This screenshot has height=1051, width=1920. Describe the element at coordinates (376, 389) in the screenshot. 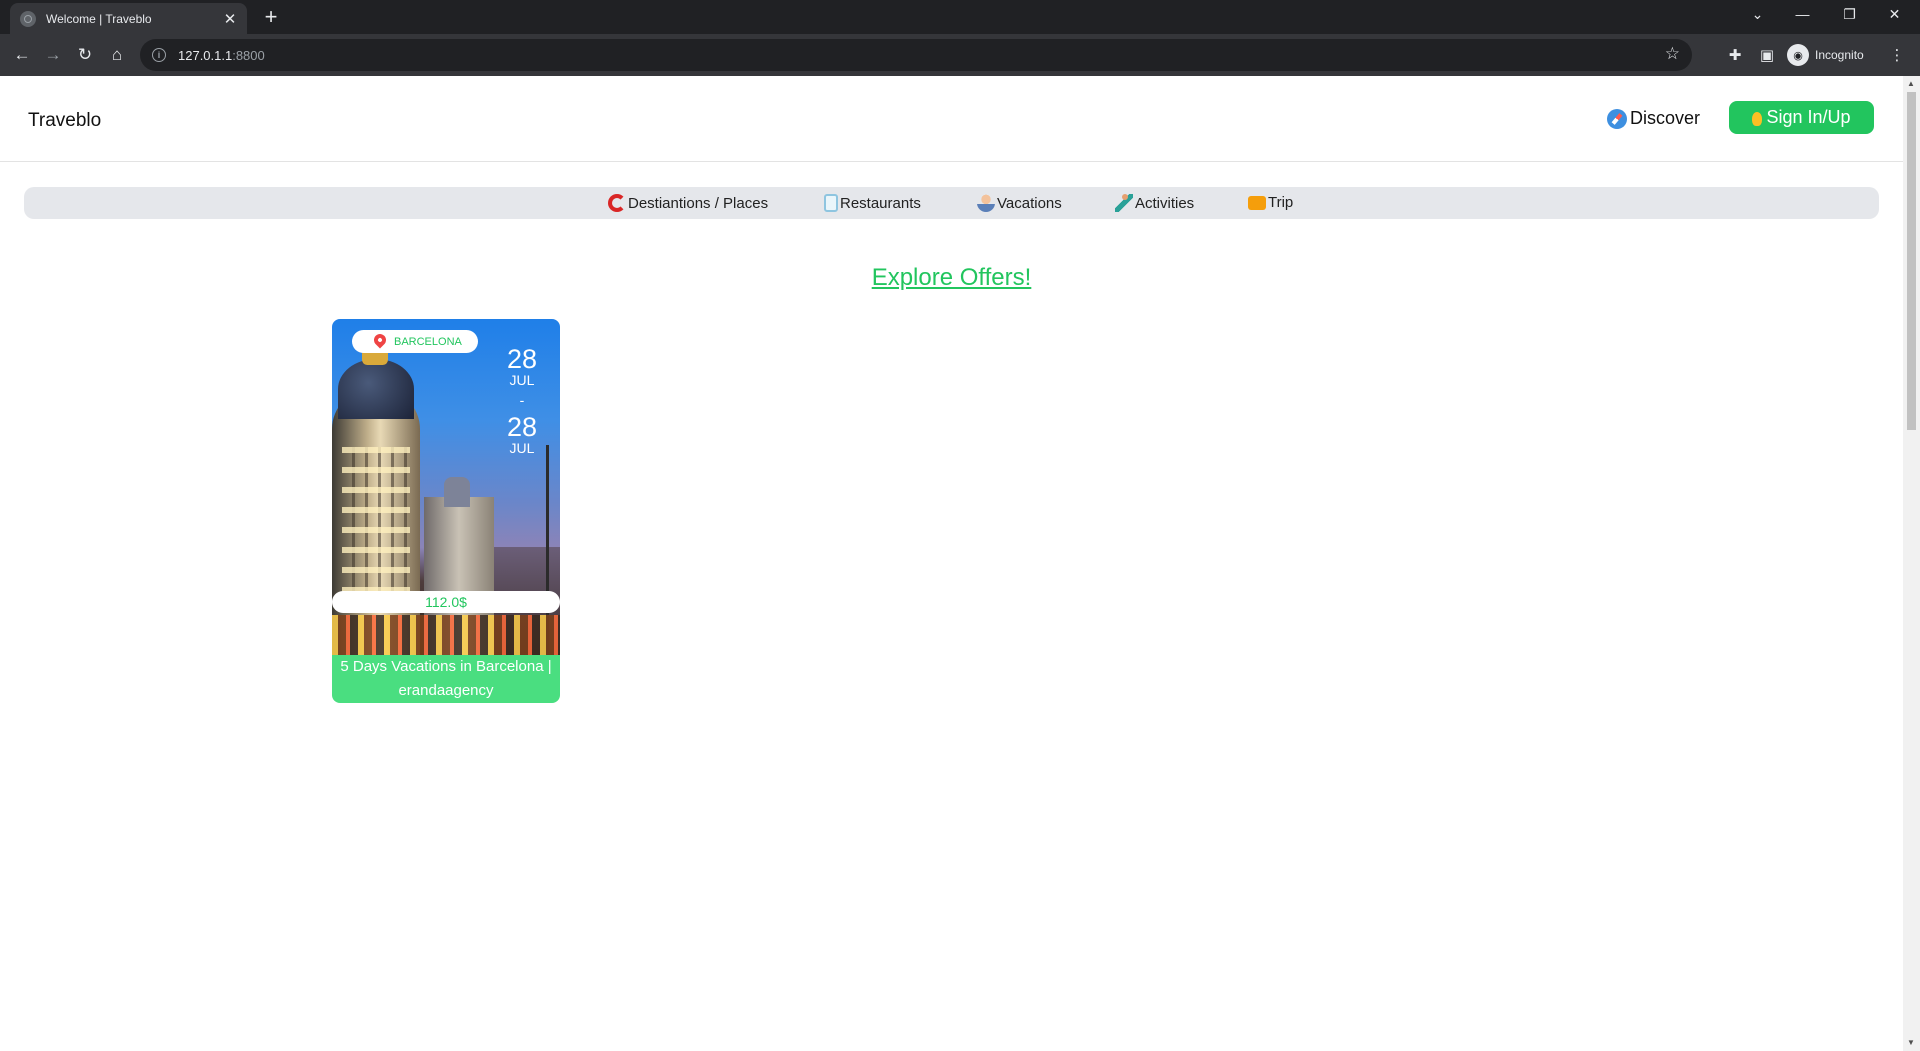

I see `dome-shape` at that location.